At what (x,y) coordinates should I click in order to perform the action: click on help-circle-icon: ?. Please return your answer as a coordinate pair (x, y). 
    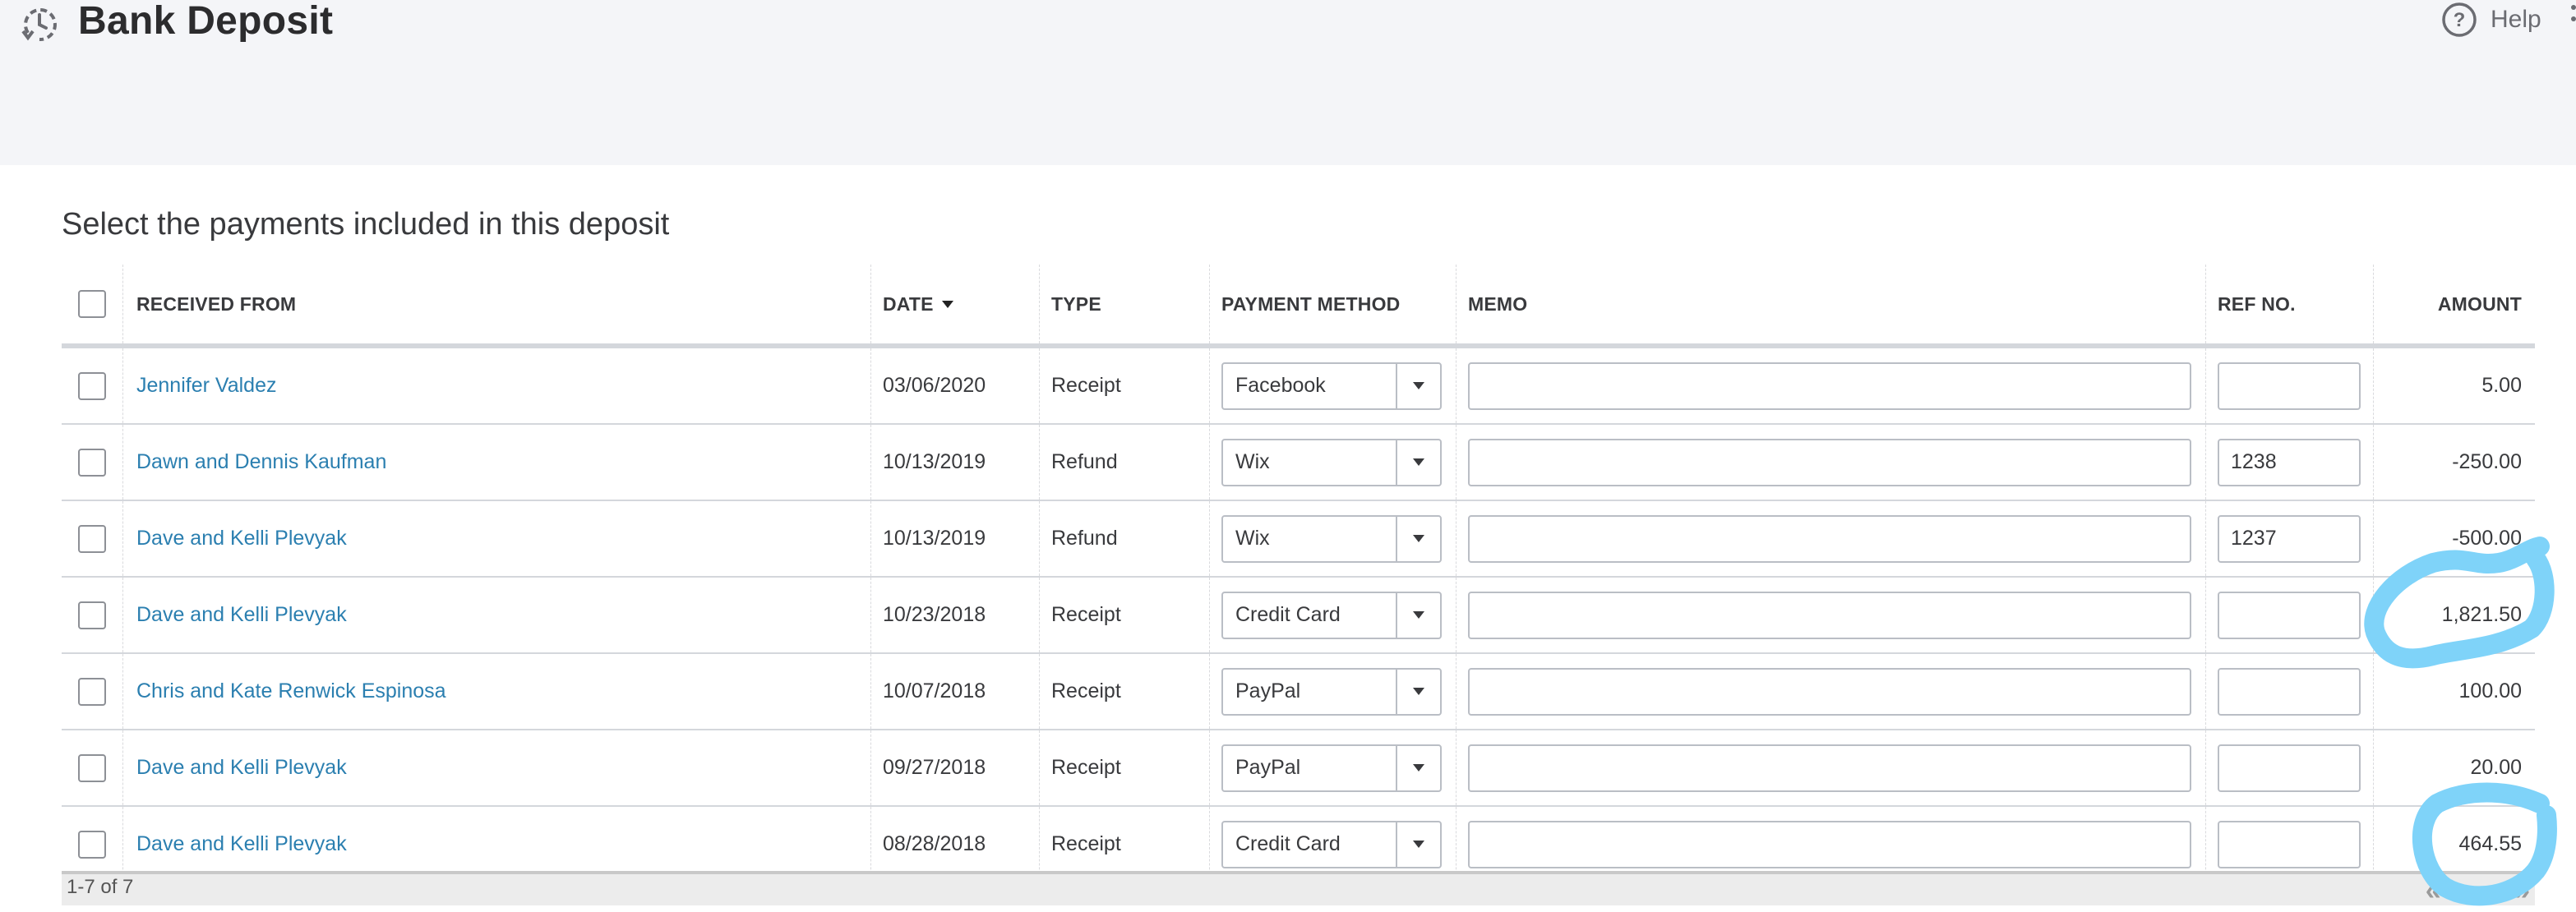
    Looking at the image, I should click on (2459, 19).